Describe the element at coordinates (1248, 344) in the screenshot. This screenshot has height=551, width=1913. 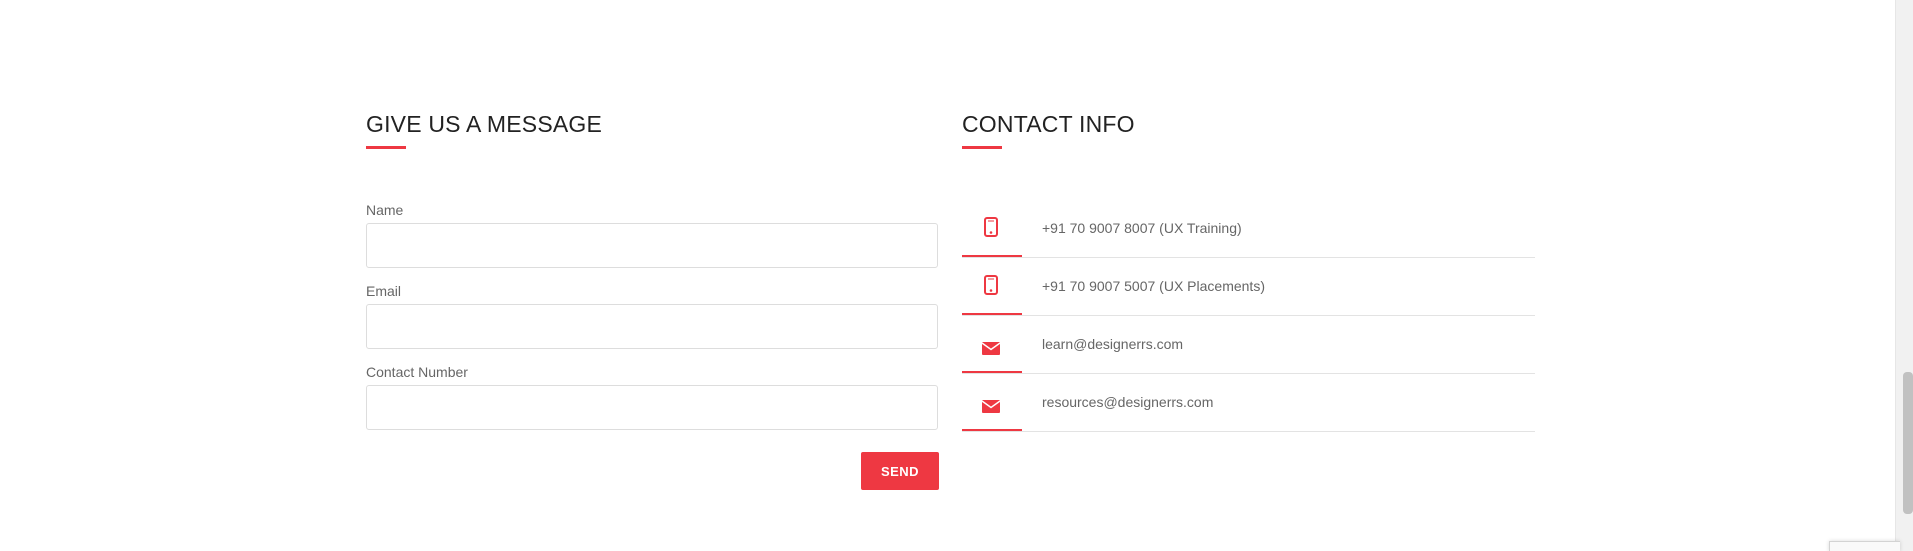
I see `contact-item-learn-email: learn@designerrs.com` at that location.